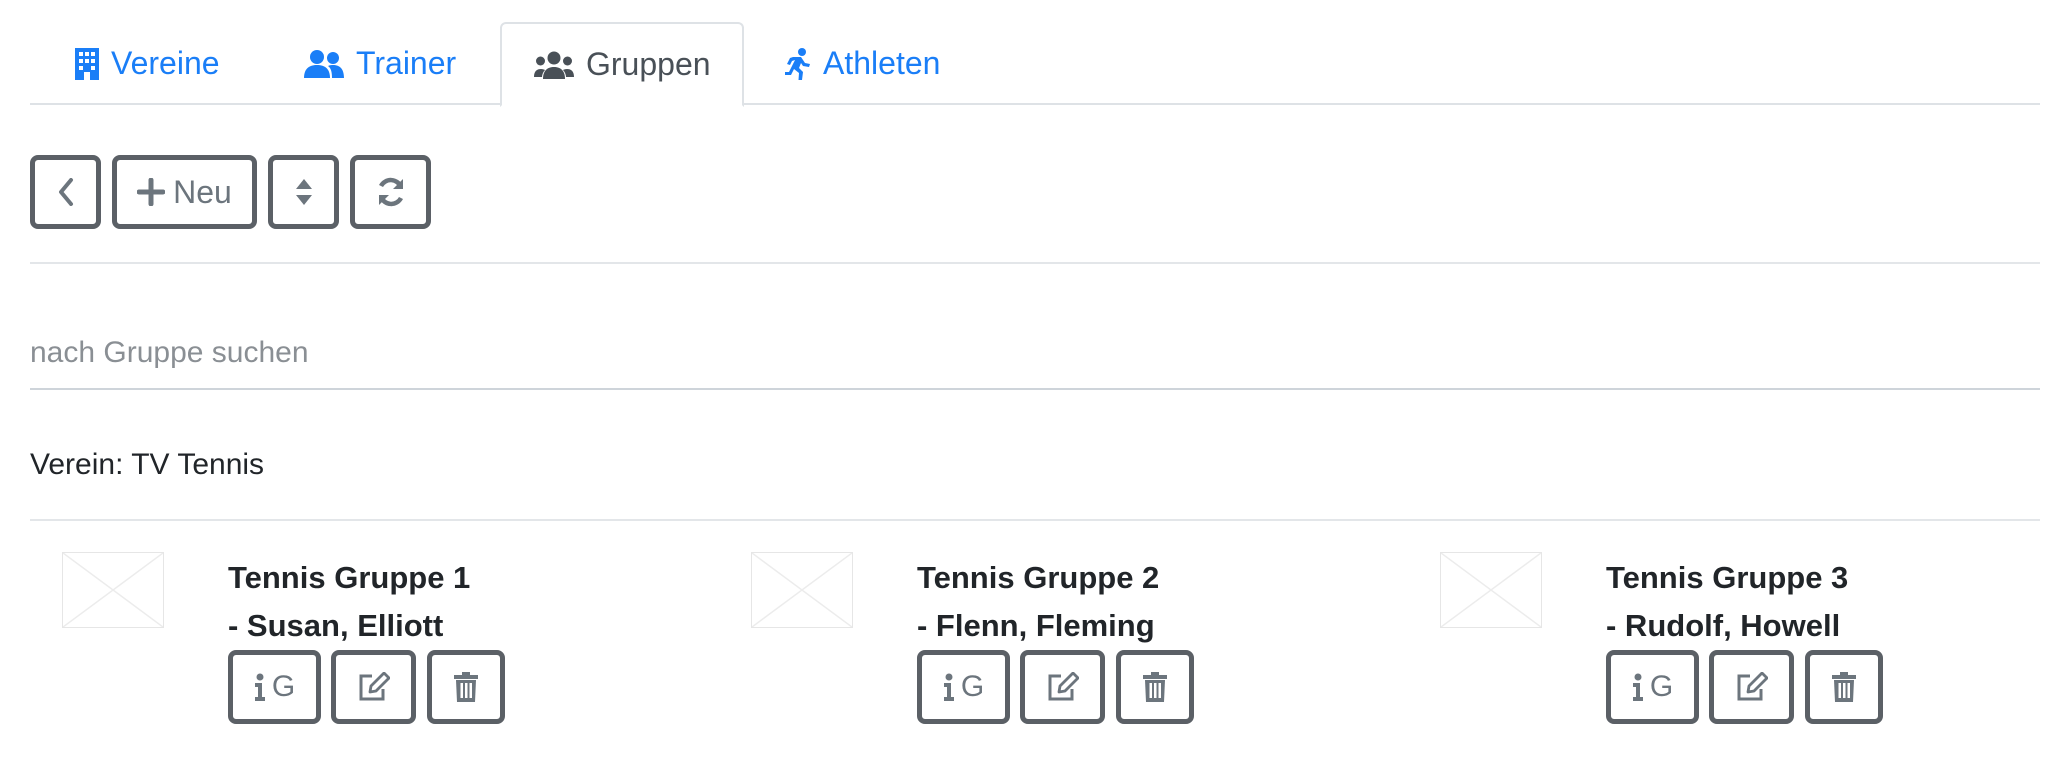 The height and width of the screenshot is (758, 2051). I want to click on group-name: Tennis Gruppe 2, so click(1038, 577).